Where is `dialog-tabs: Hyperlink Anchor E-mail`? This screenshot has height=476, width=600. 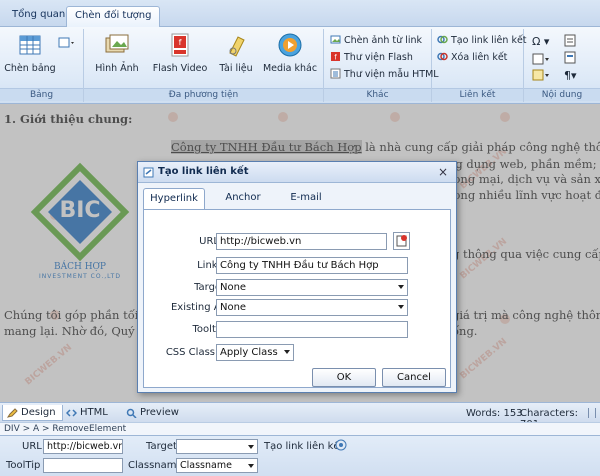
dialog-tabs: Hyperlink Anchor E-mail is located at coordinates (297, 196).